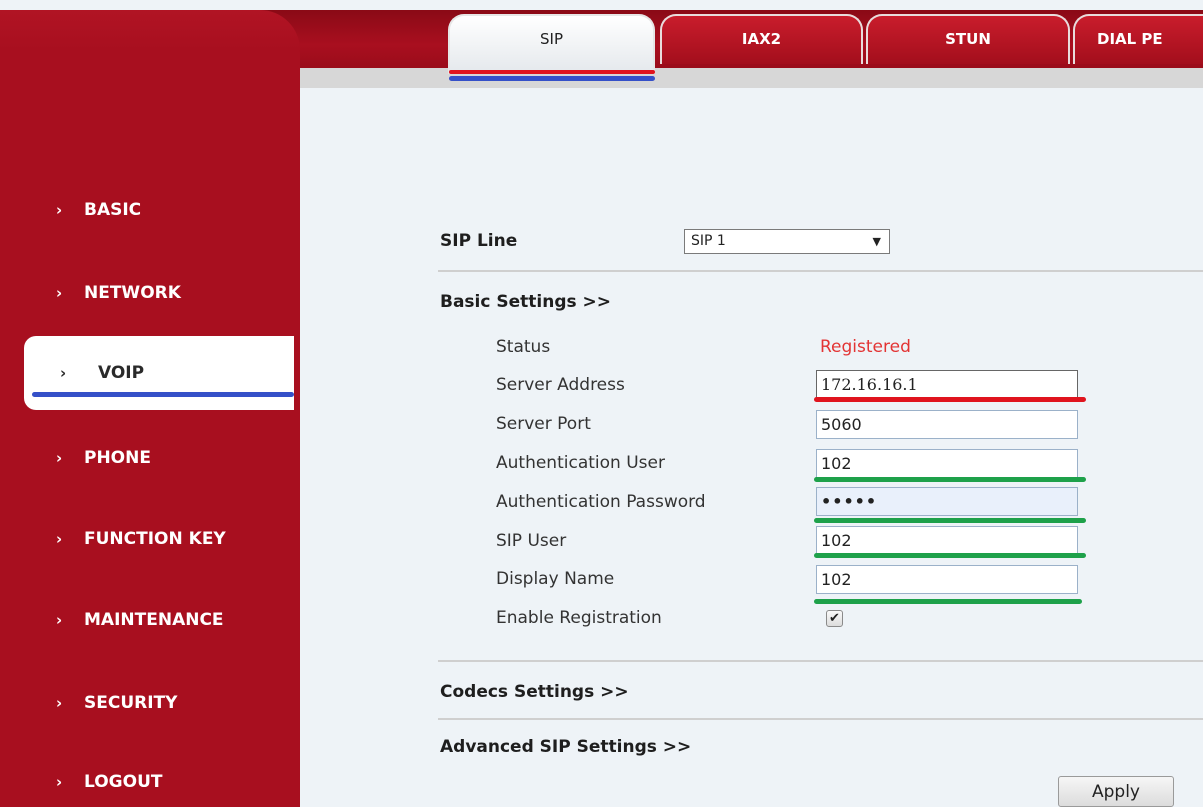 This screenshot has width=1203, height=807. I want to click on sidebar-item-label: LOGOUT, so click(123, 782).